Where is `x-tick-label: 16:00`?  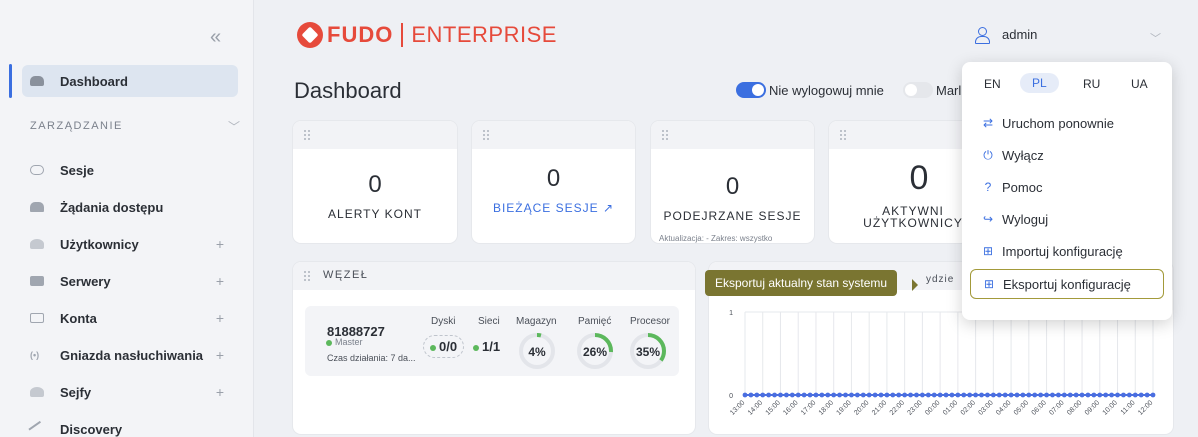
x-tick-label: 16:00 is located at coordinates (790, 407).